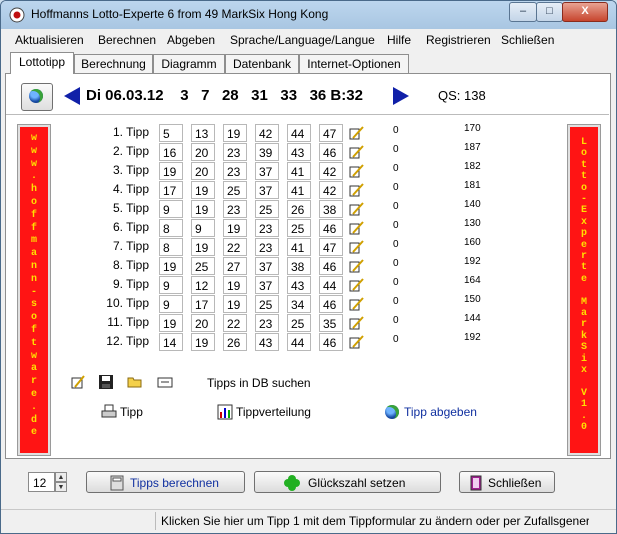 Image resolution: width=617 pixels, height=534 pixels. I want to click on menu-berechnen: Berechnen, so click(127, 40).